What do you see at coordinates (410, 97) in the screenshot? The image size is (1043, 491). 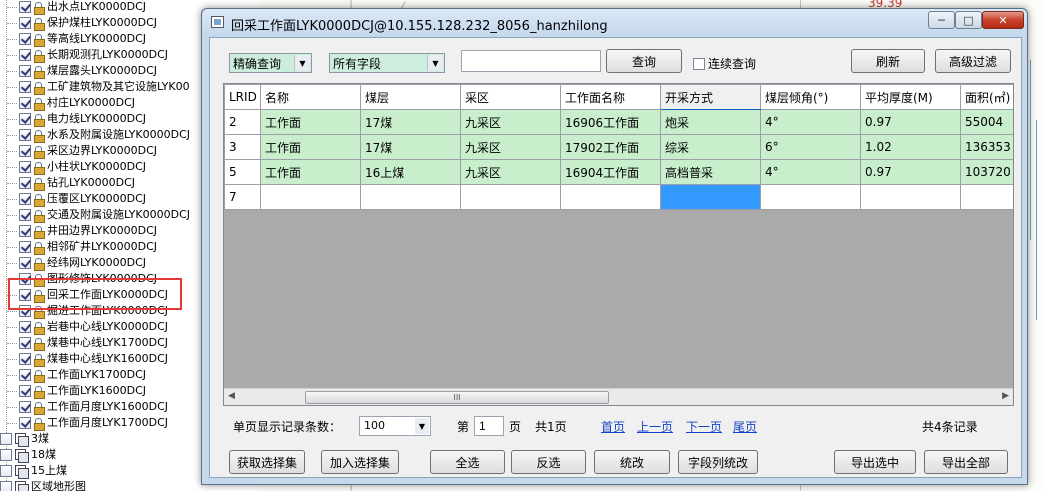 I see `column-header: 煤层` at bounding box center [410, 97].